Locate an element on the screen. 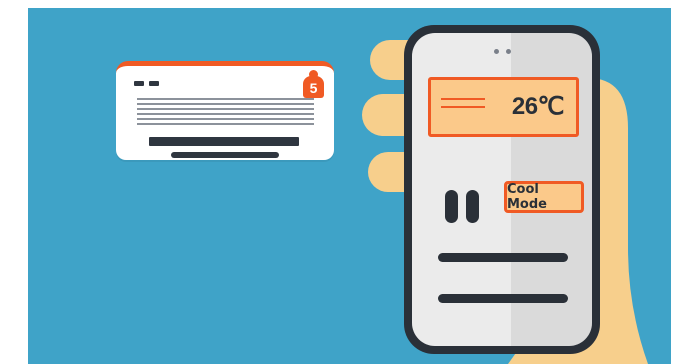  cool-mode-button: Cool Mode is located at coordinates (544, 197).